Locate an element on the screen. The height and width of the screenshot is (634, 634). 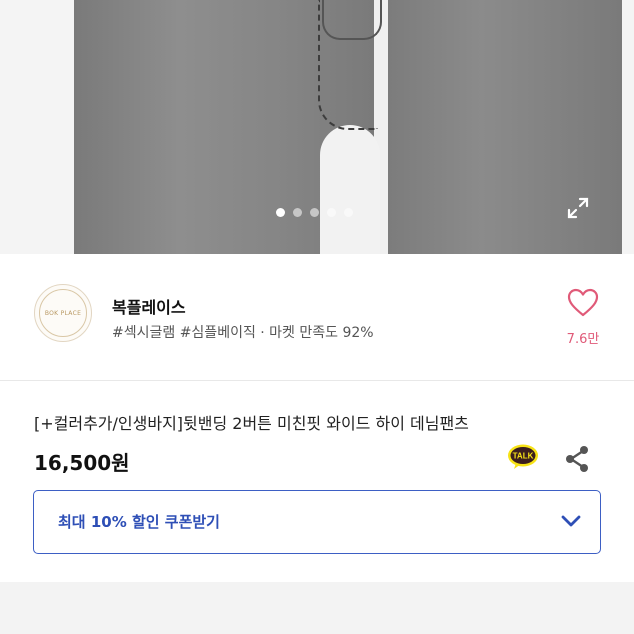
seller-logo-text: BOK PLACE is located at coordinates (63, 313).